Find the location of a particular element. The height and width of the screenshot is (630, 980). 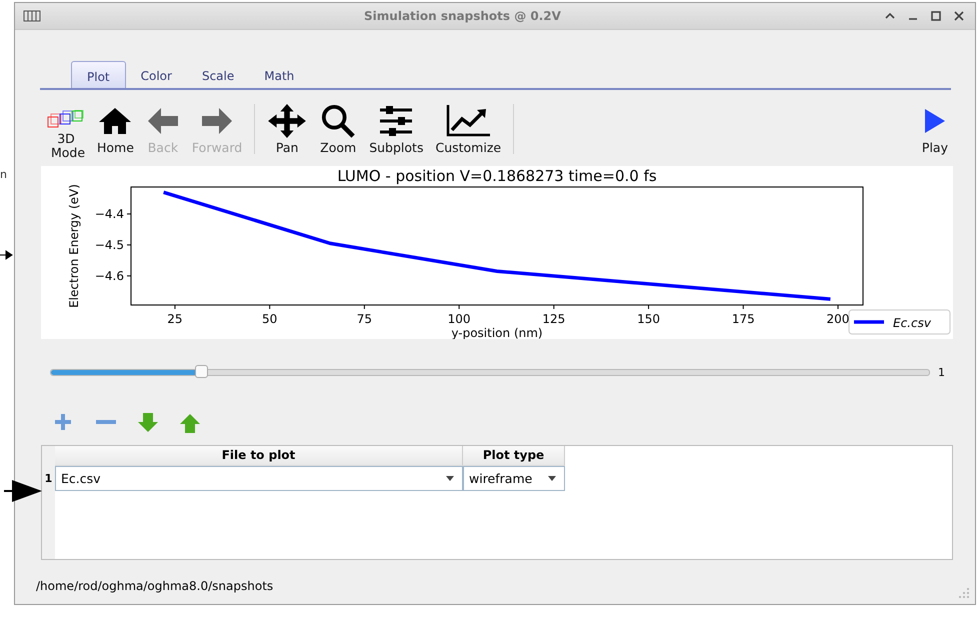

x-tick: 100 is located at coordinates (459, 315).